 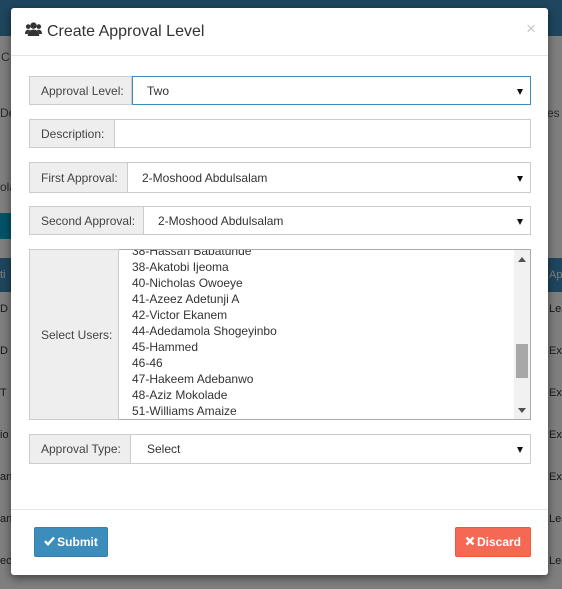 What do you see at coordinates (204, 363) in the screenshot?
I see `list-item: 46-46` at bounding box center [204, 363].